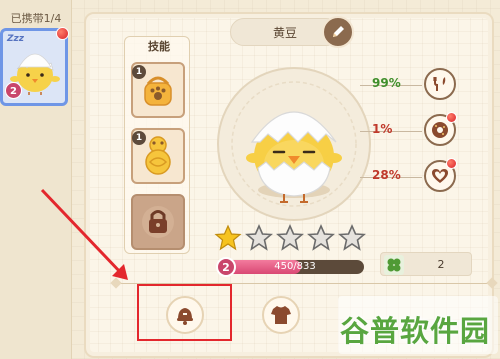  Describe the element at coordinates (228, 237) in the screenshot. I see `star-filled-icon` at that location.